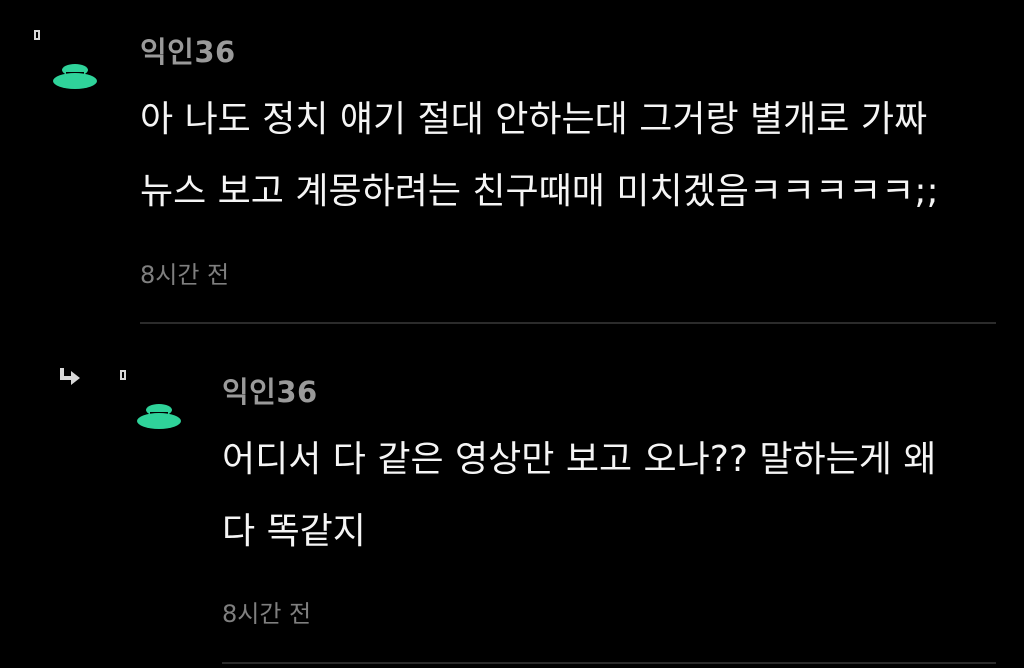  Describe the element at coordinates (534, 119) in the screenshot. I see `comment-line: 아 나도 정치 얘기 절대 안하는대 그거랑 별개로 가짜` at that location.